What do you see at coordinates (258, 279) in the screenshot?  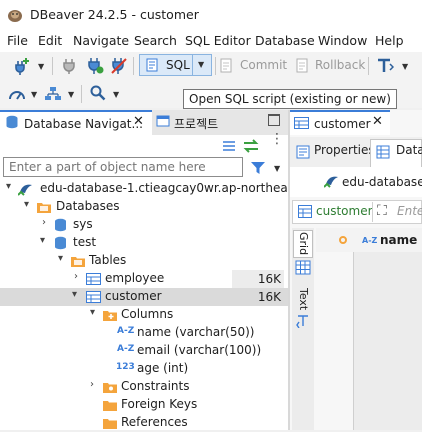 I see `table-size-badge: 16K` at bounding box center [258, 279].